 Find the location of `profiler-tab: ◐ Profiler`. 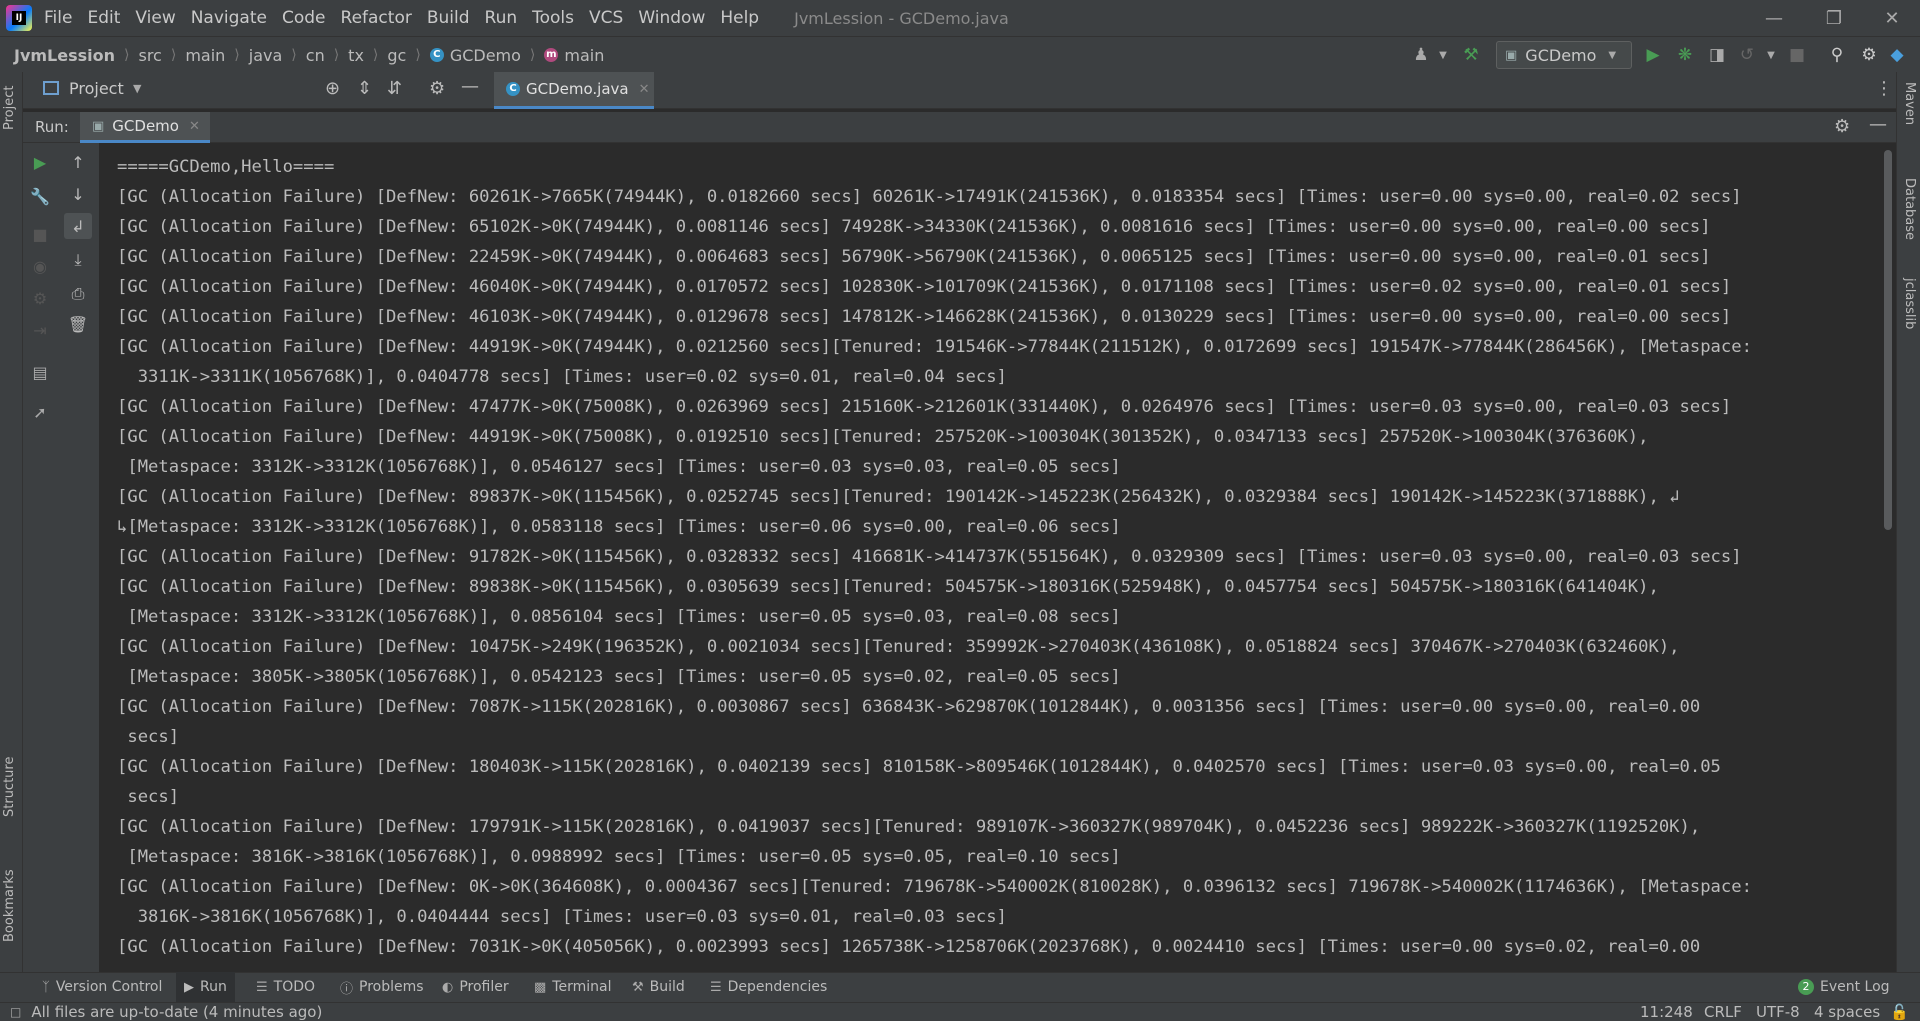

profiler-tab: ◐ Profiler is located at coordinates (475, 987).